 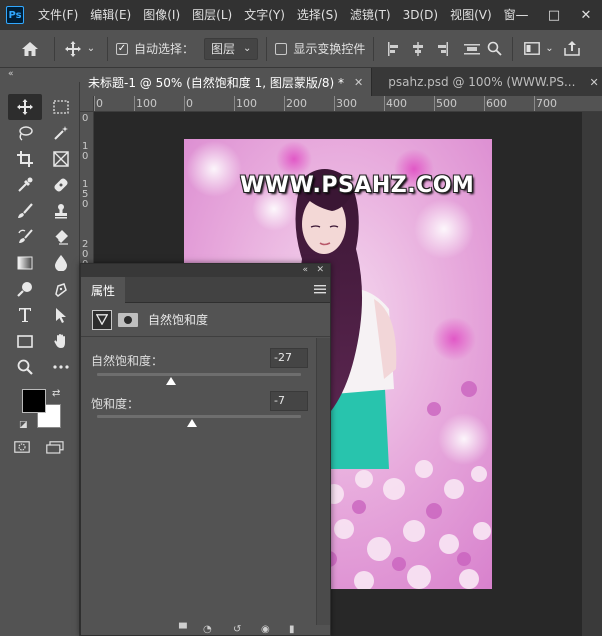 I want to click on tab-psahz: psahz.psd @ 100% (WWW.PS... ✕, so click(x=487, y=82).